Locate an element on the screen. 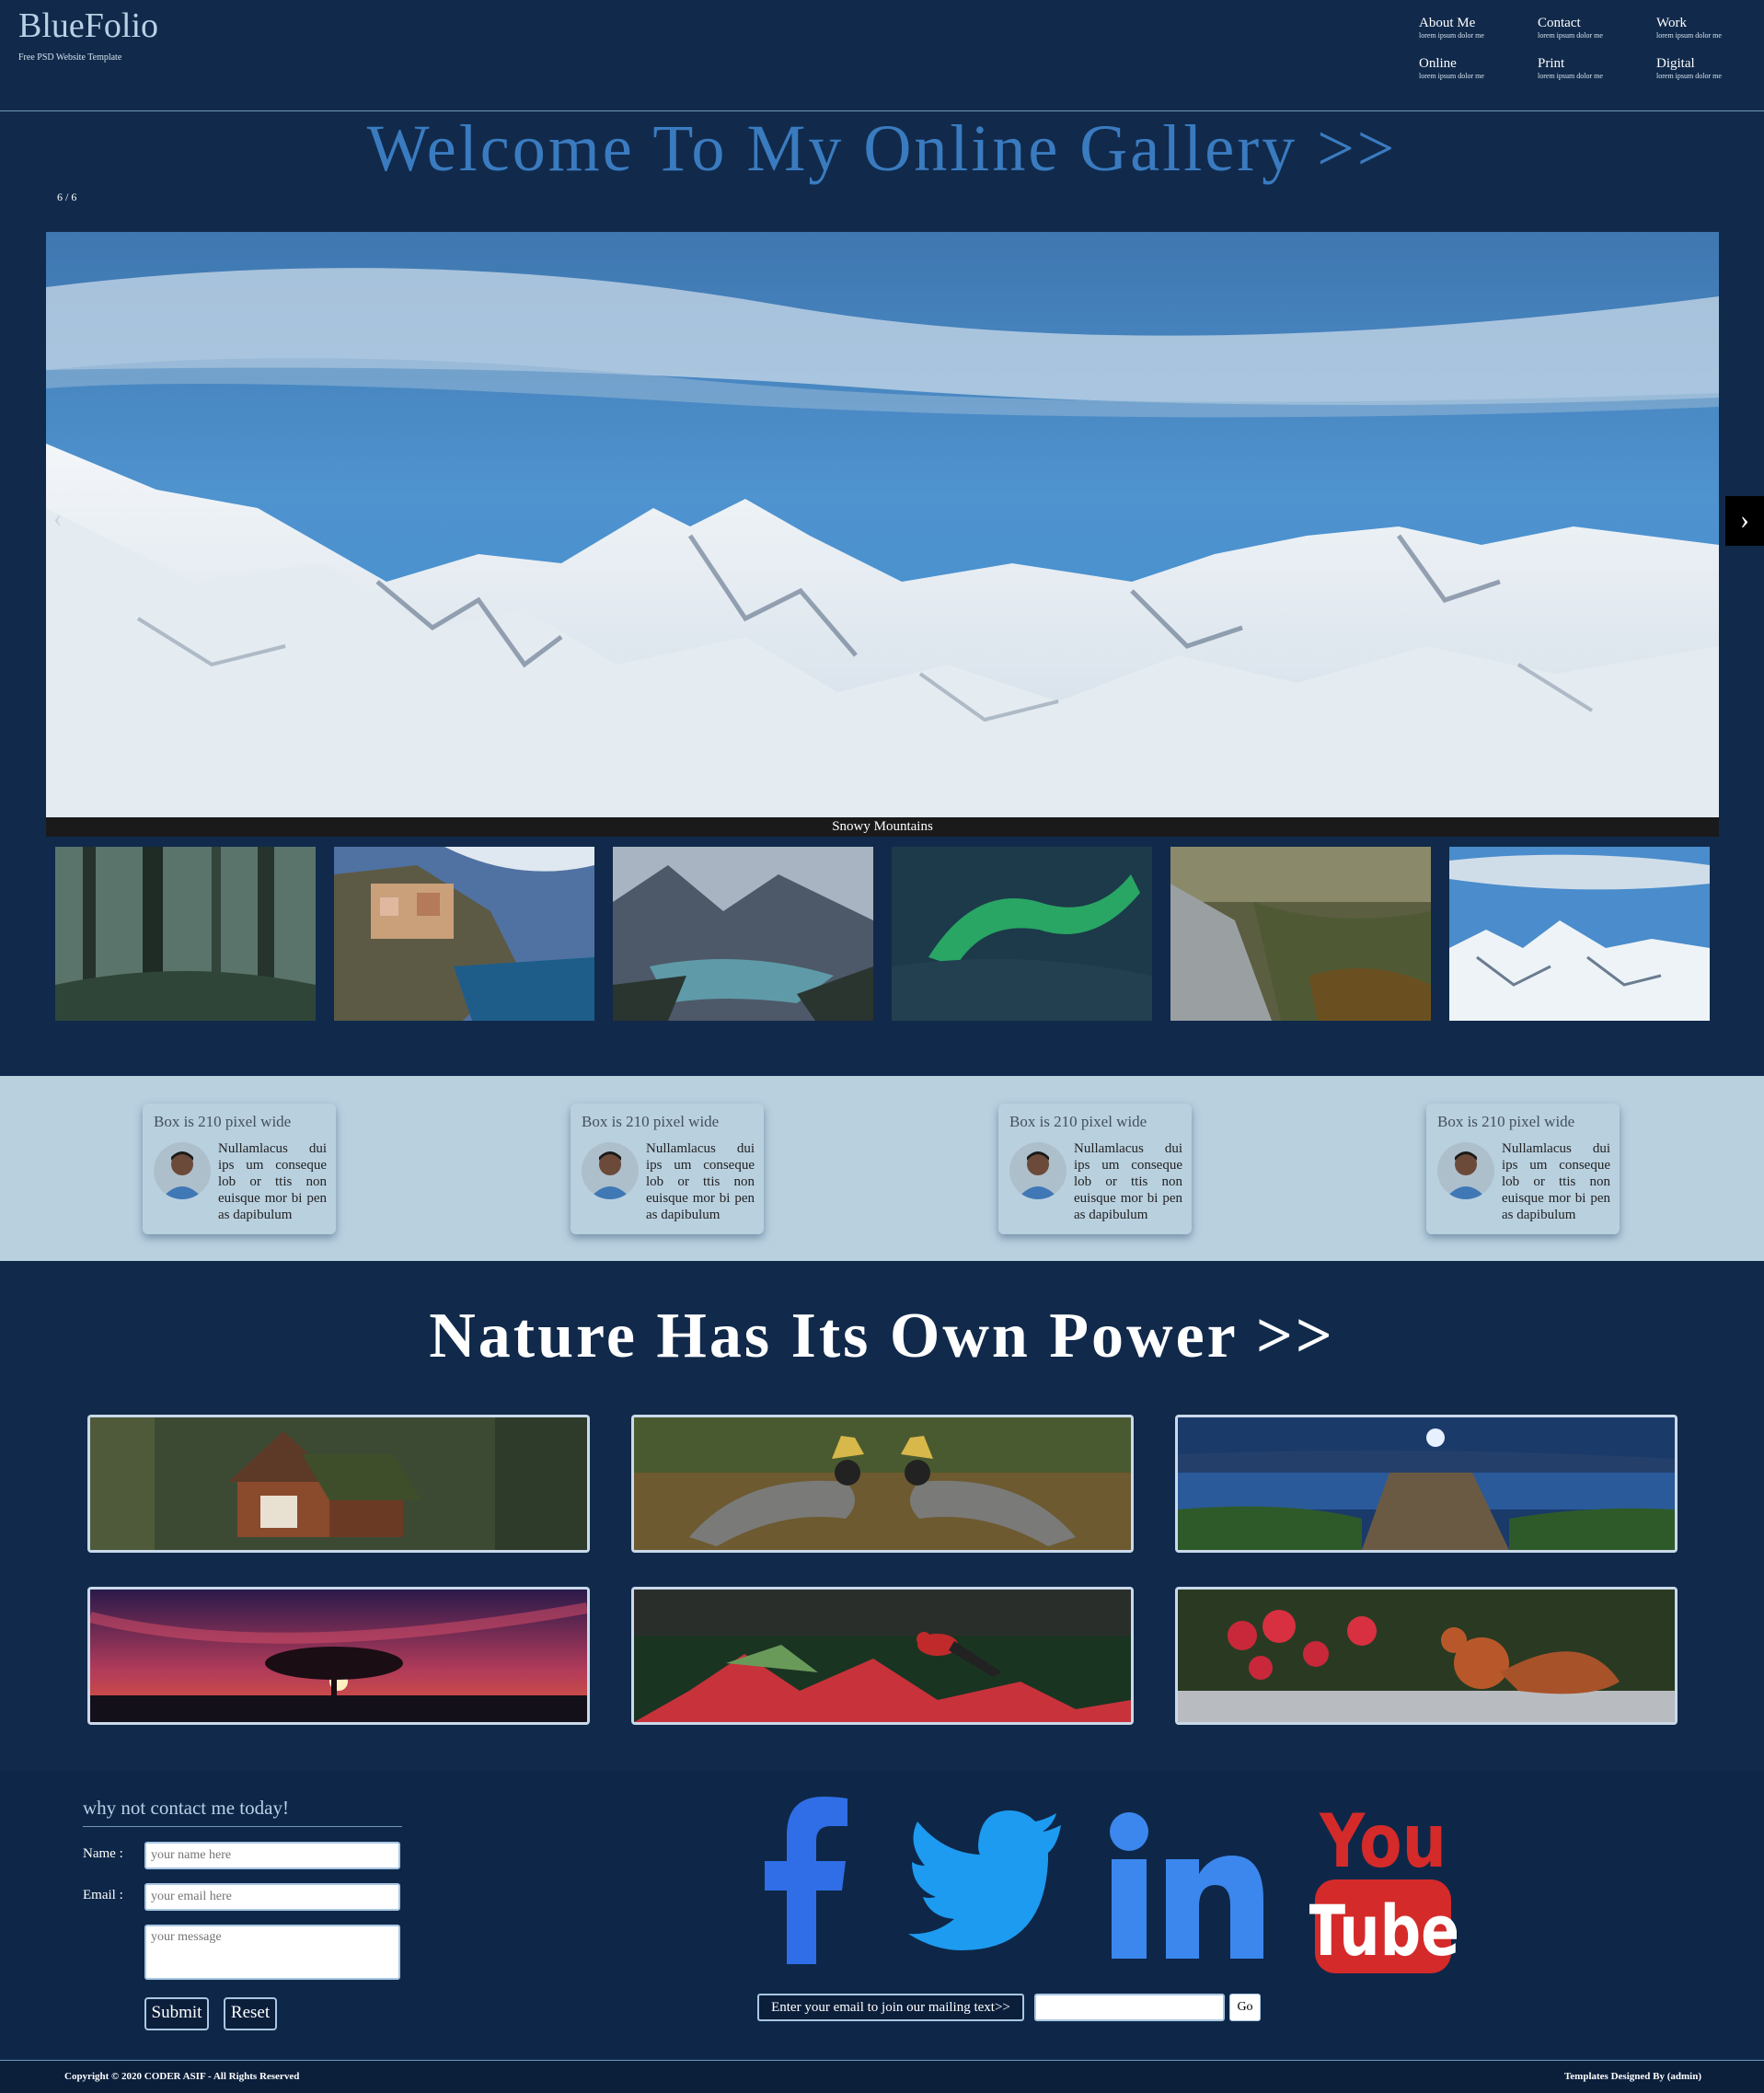 This screenshot has width=1764, height=2093. youtube-icon: You Tube is located at coordinates (1383, 1887).